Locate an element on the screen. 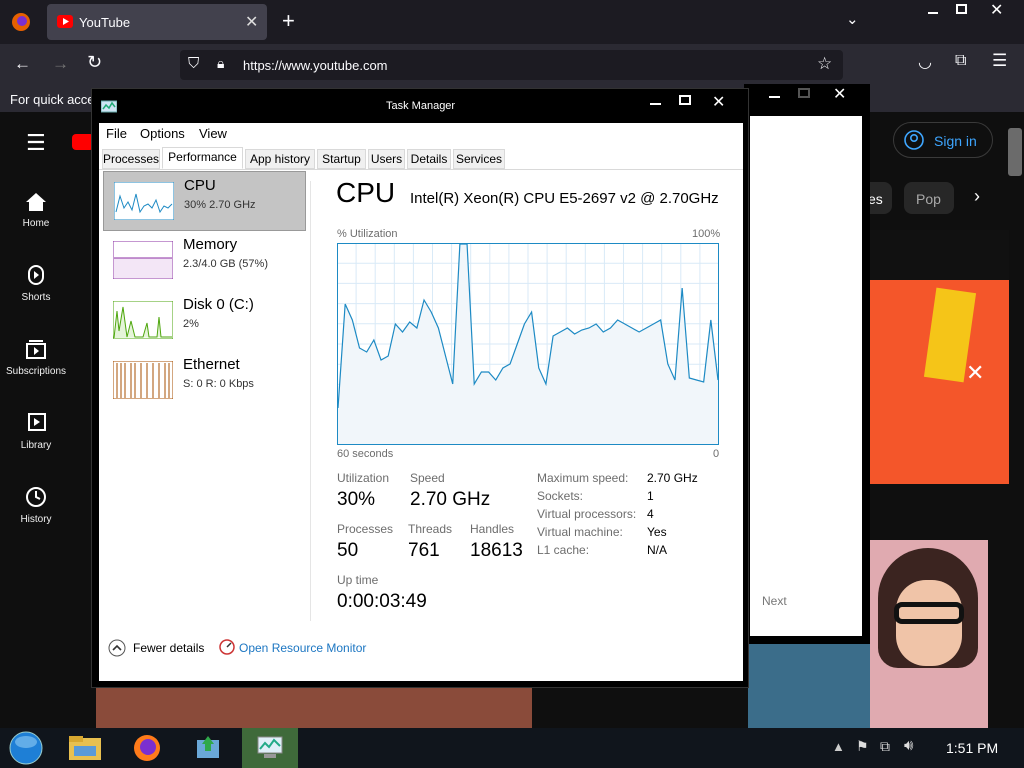  spec-value: Yes is located at coordinates (657, 532).